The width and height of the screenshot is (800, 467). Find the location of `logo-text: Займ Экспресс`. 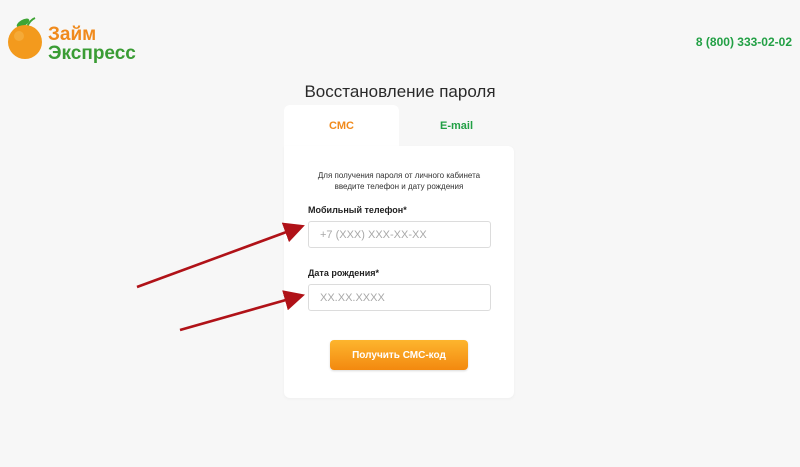

logo-text: Займ Экспресс is located at coordinates (92, 44).